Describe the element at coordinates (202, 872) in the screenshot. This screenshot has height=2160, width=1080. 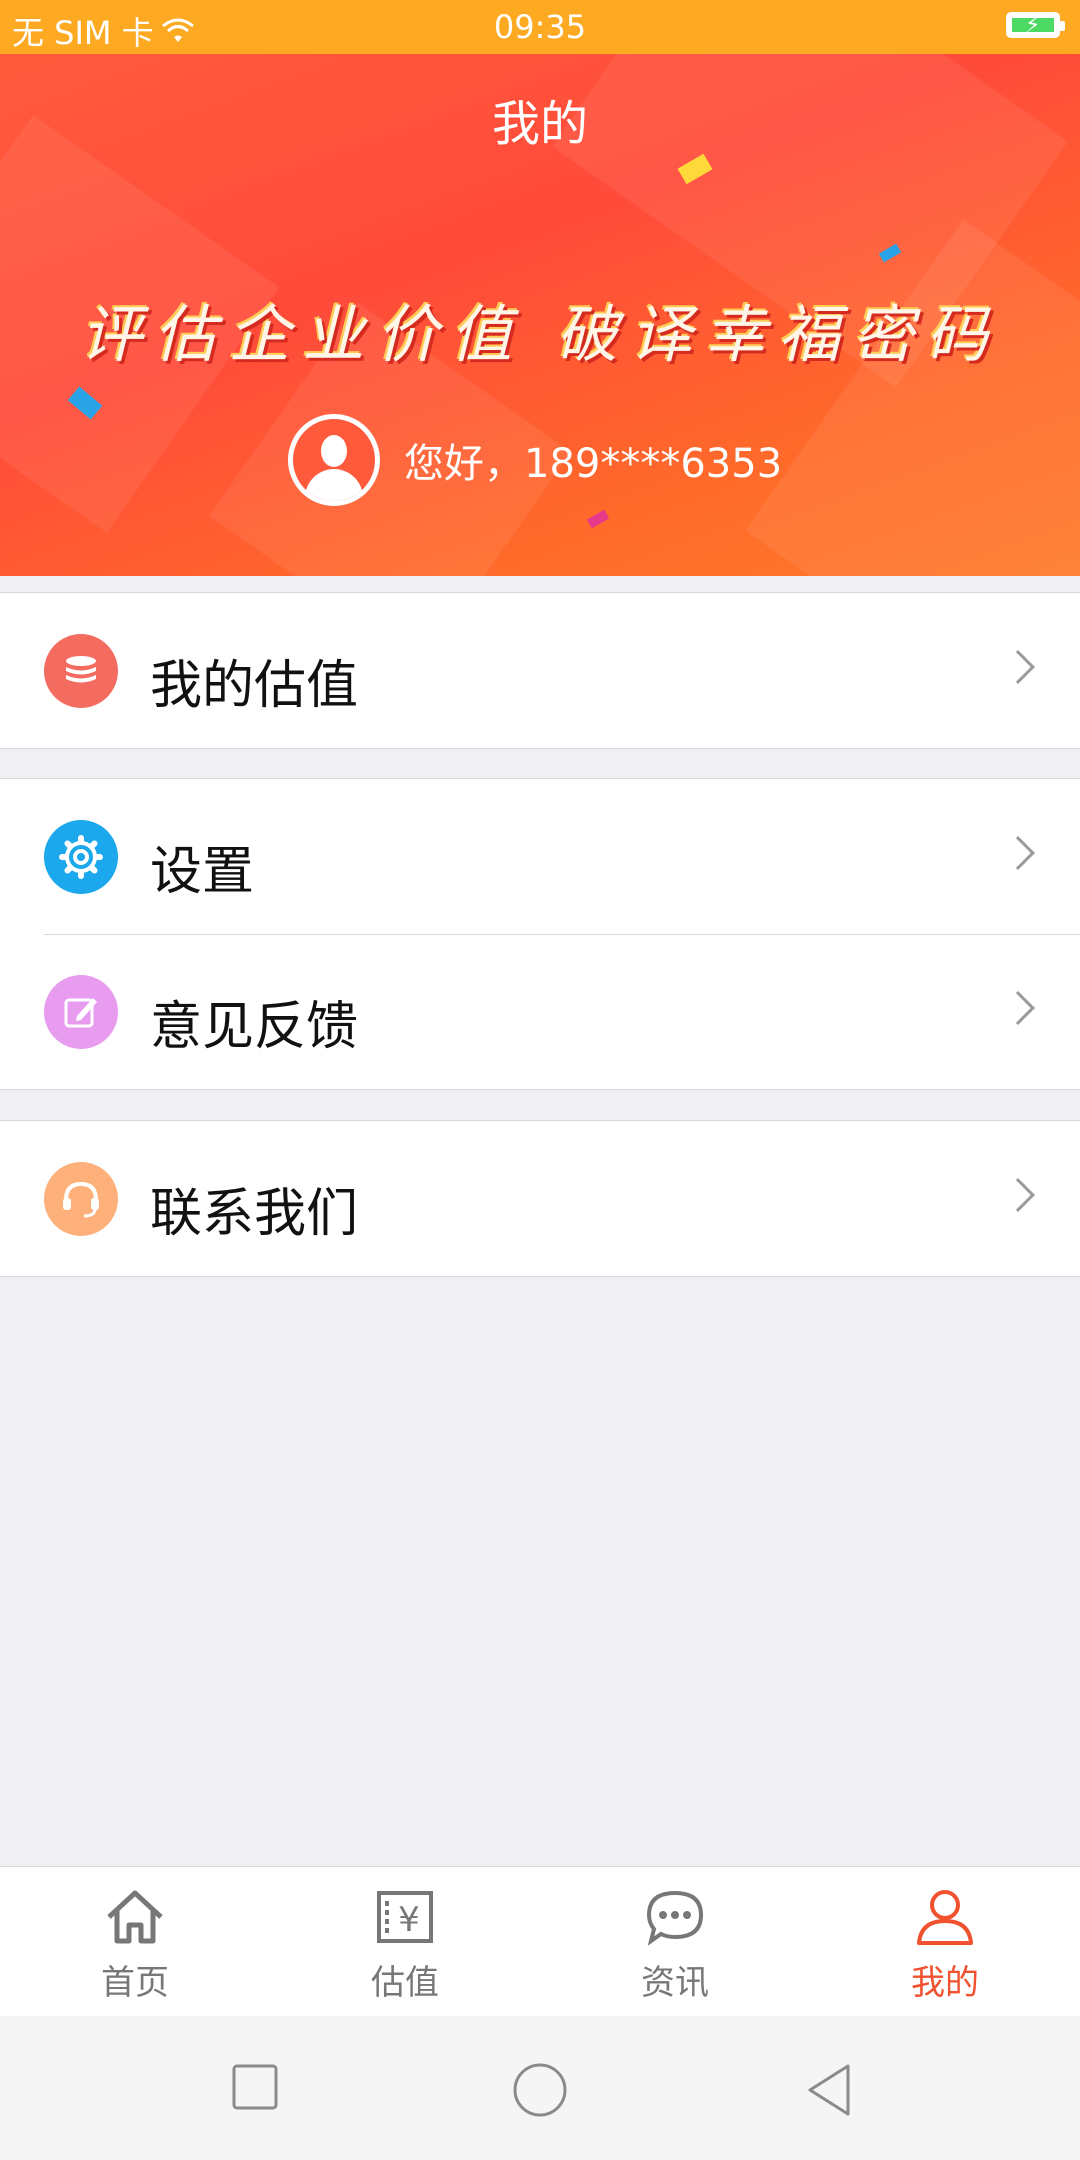
I see `menu-label: 设置` at that location.